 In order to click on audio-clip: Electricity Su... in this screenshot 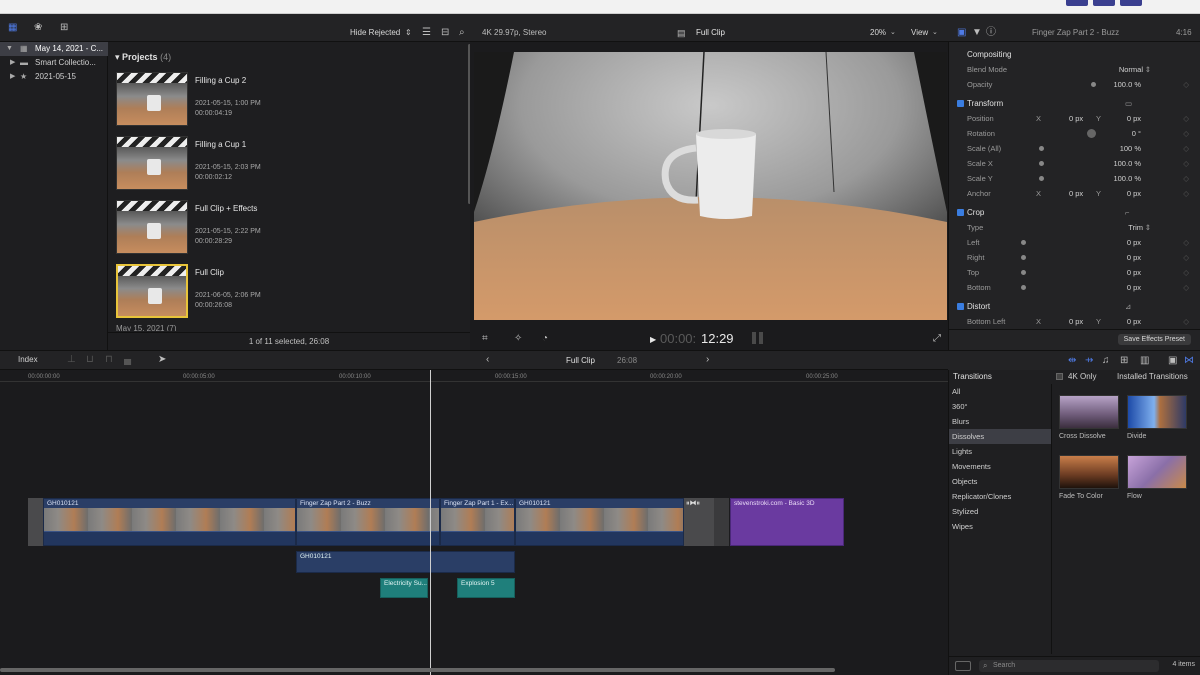, I will do `click(404, 588)`.